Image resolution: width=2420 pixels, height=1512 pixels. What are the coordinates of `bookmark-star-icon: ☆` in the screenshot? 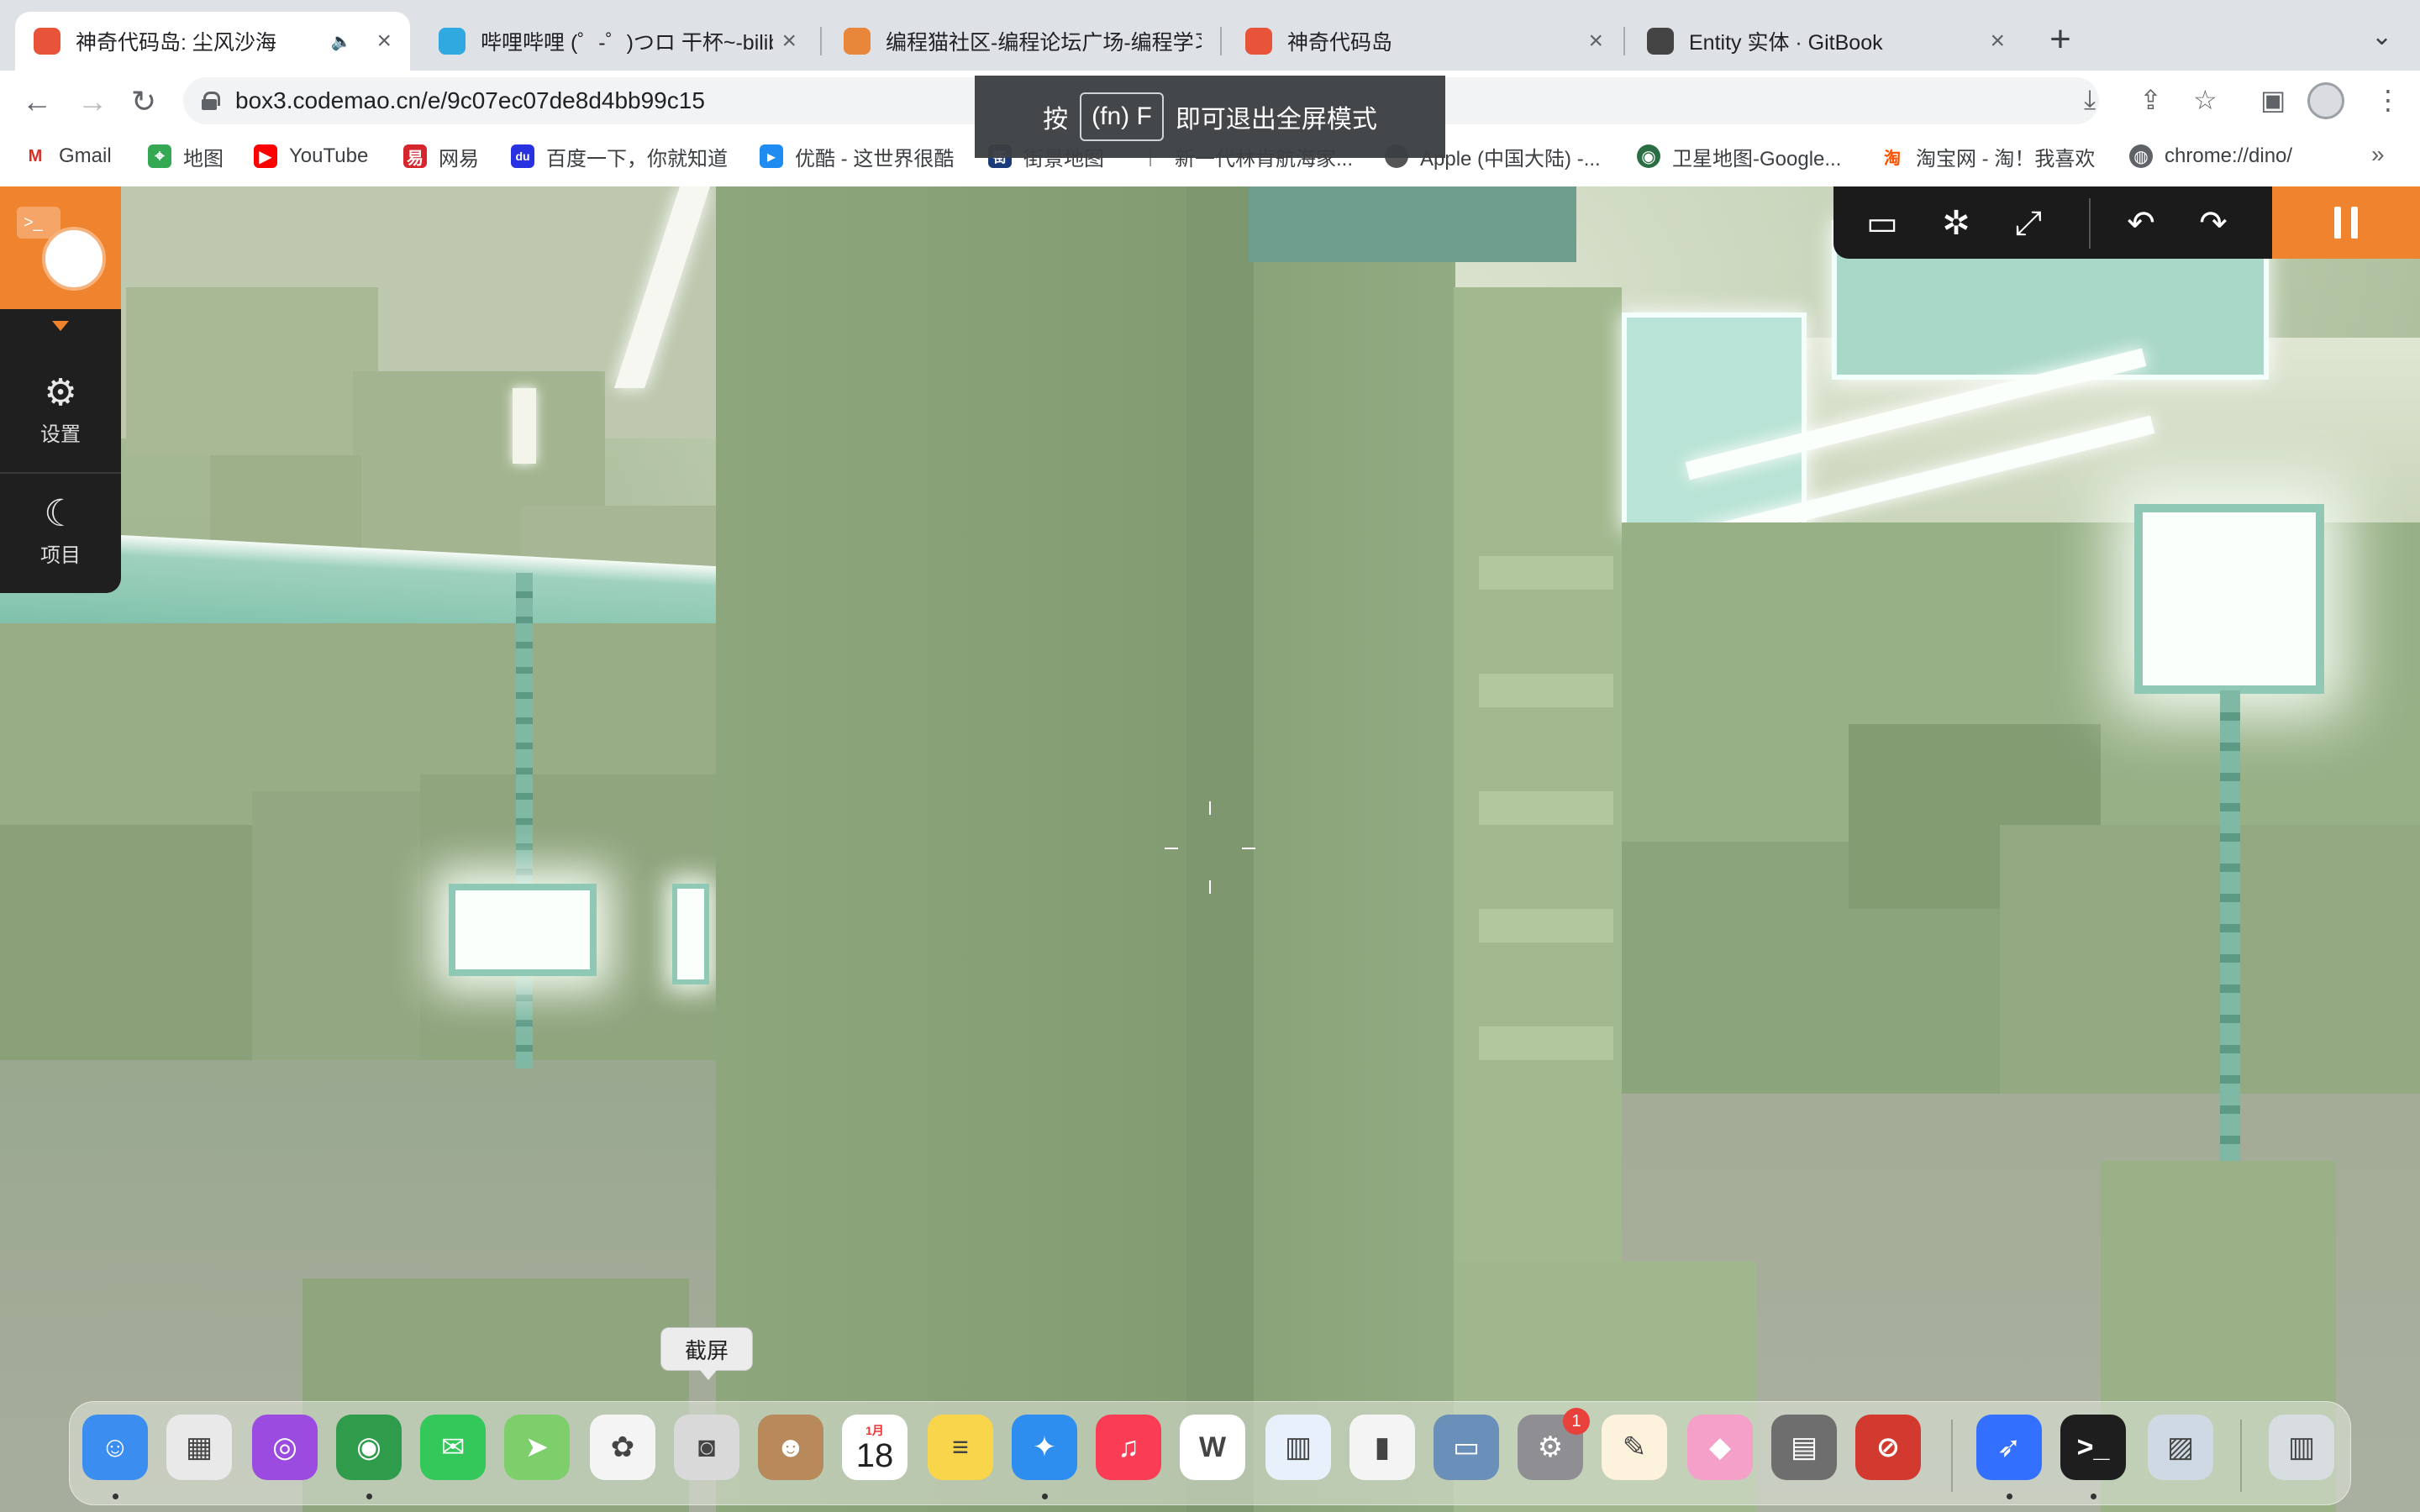 It's located at (2205, 100).